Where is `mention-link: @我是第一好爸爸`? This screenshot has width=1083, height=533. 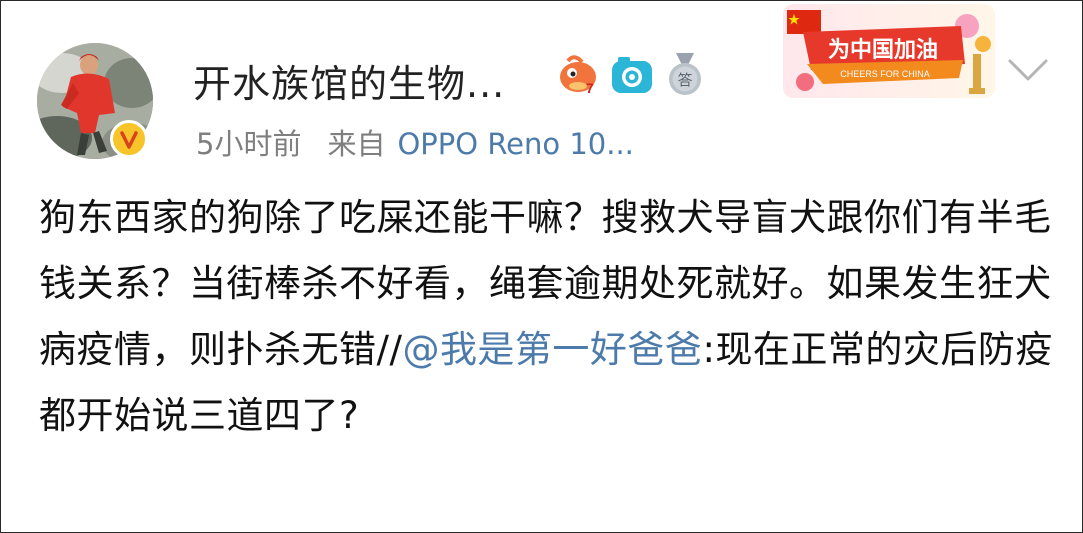
mention-link: @我是第一好爸爸 is located at coordinates (552, 349).